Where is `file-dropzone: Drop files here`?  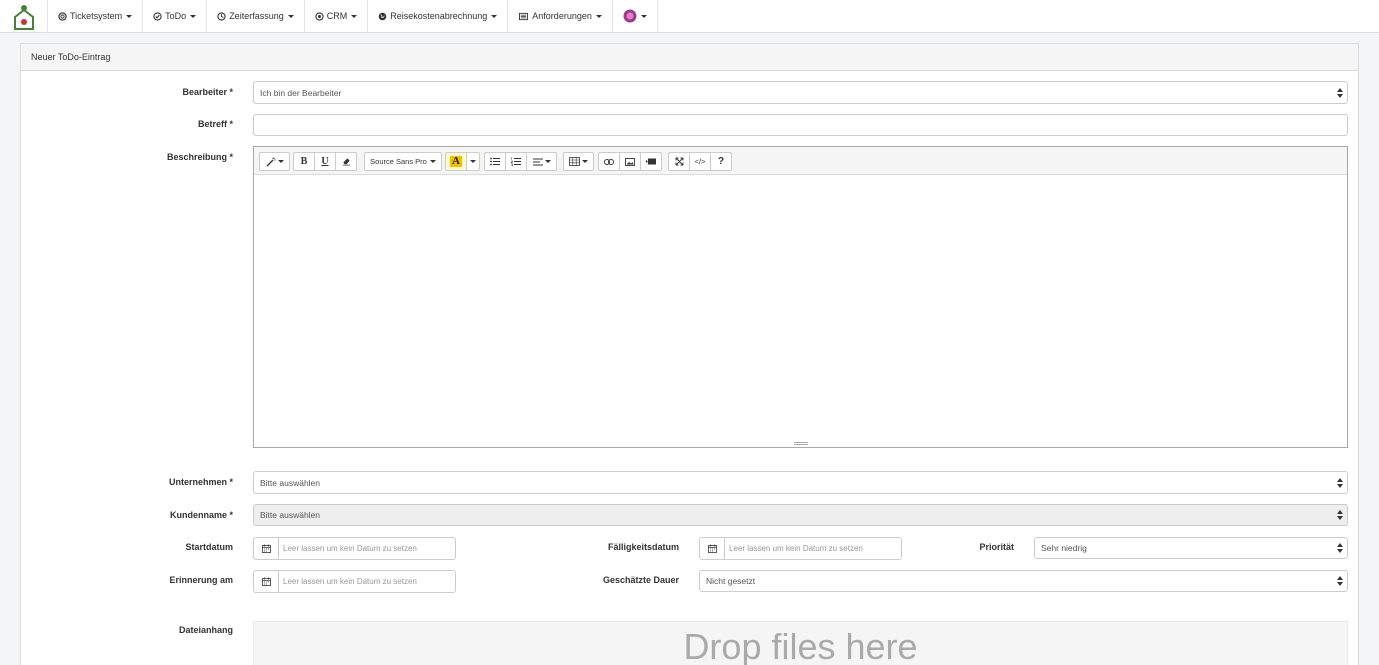 file-dropzone: Drop files here is located at coordinates (800, 643).